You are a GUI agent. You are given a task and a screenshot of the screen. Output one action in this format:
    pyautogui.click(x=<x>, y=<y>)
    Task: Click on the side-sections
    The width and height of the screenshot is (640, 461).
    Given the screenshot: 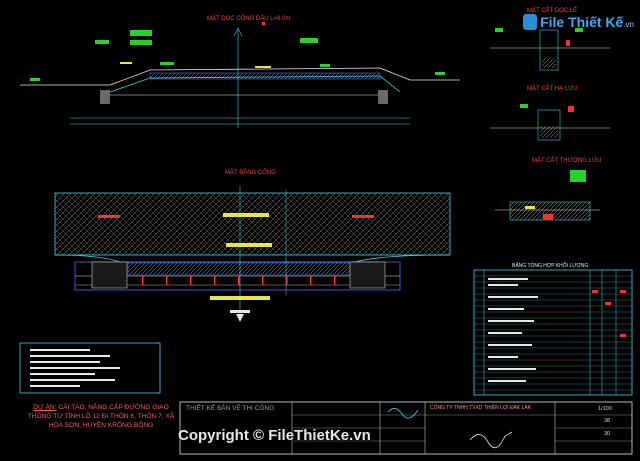 What is the action you would take?
    pyautogui.click(x=550, y=124)
    